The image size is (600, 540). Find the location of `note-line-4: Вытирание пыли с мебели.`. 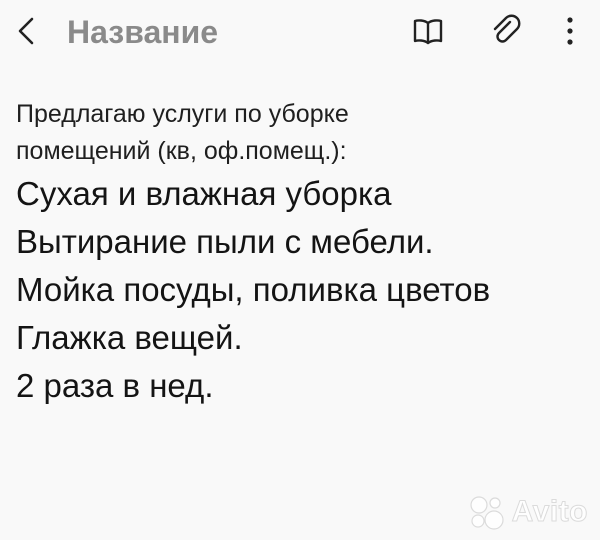

note-line-4: Вытирание пыли с мебели. is located at coordinates (225, 241).